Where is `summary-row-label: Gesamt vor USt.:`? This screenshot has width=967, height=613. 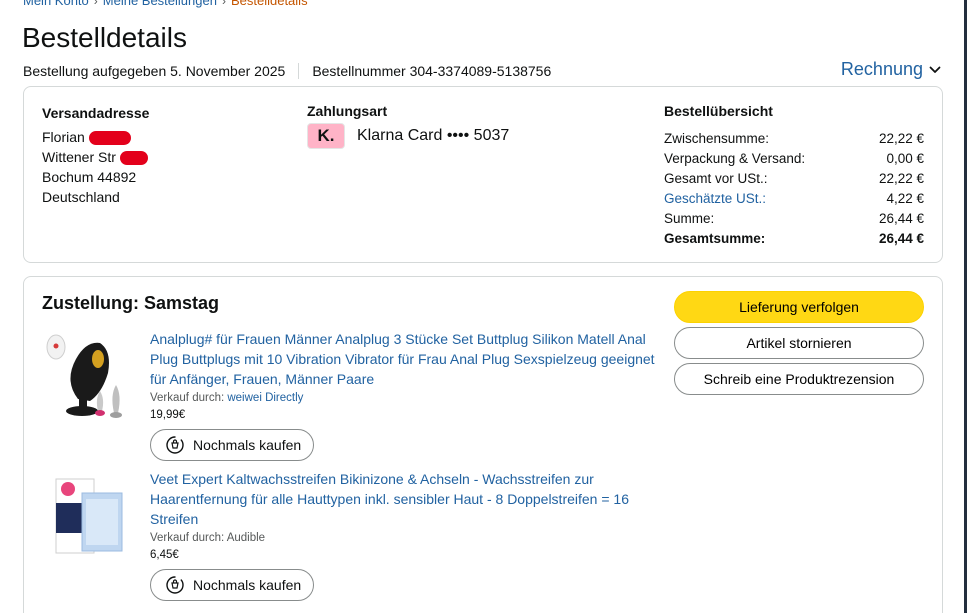
summary-row-label: Gesamt vor USt.: is located at coordinates (716, 178).